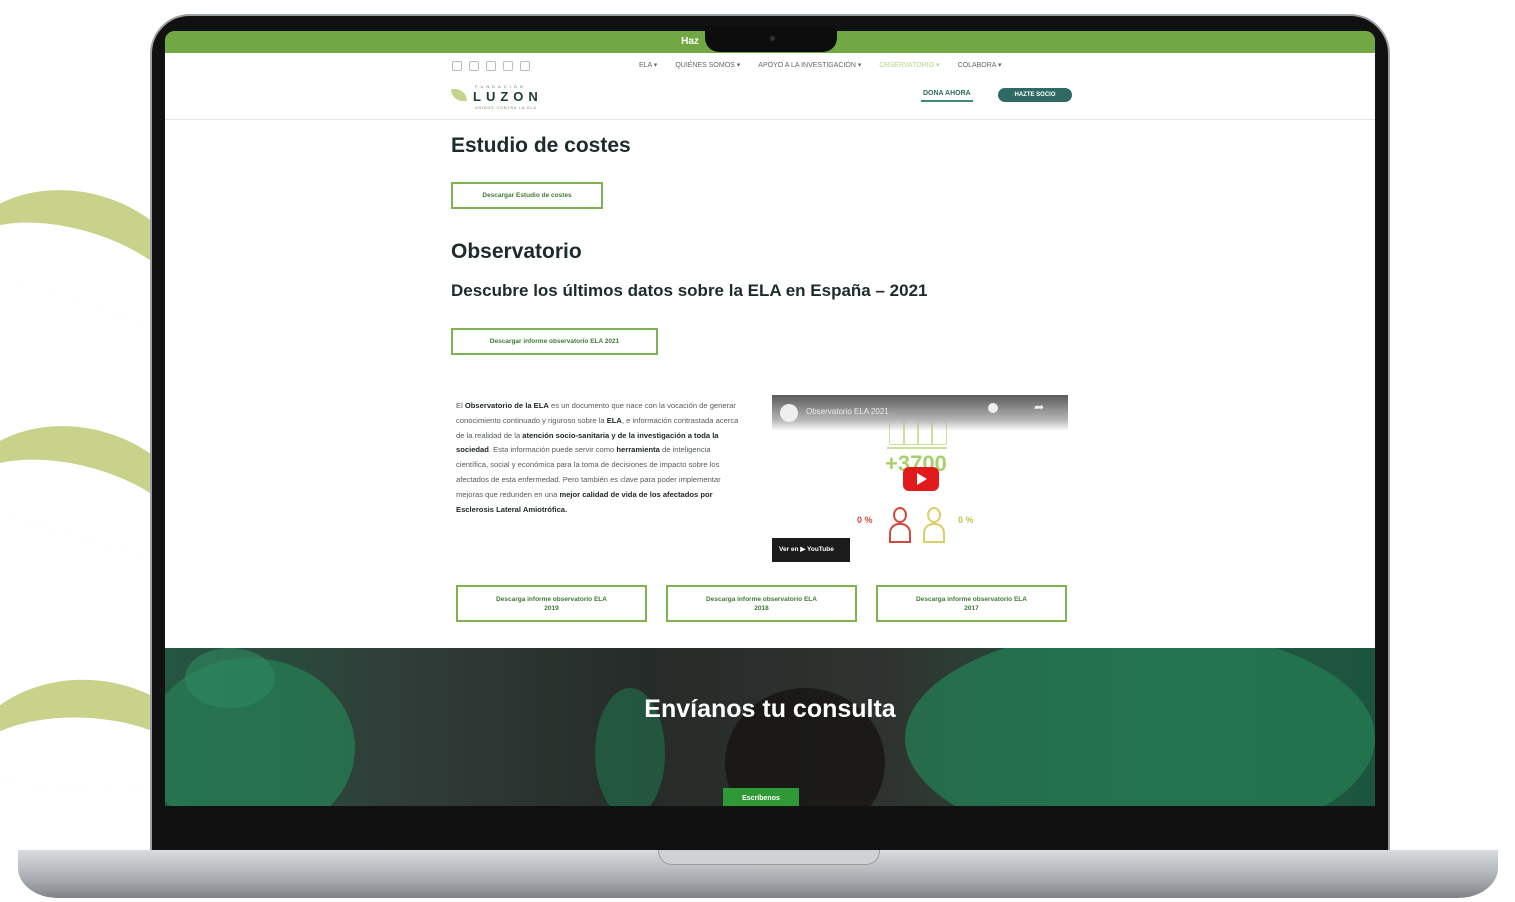 Image resolution: width=1515 pixels, height=902 pixels. I want to click on button-label-year: 2017, so click(971, 608).